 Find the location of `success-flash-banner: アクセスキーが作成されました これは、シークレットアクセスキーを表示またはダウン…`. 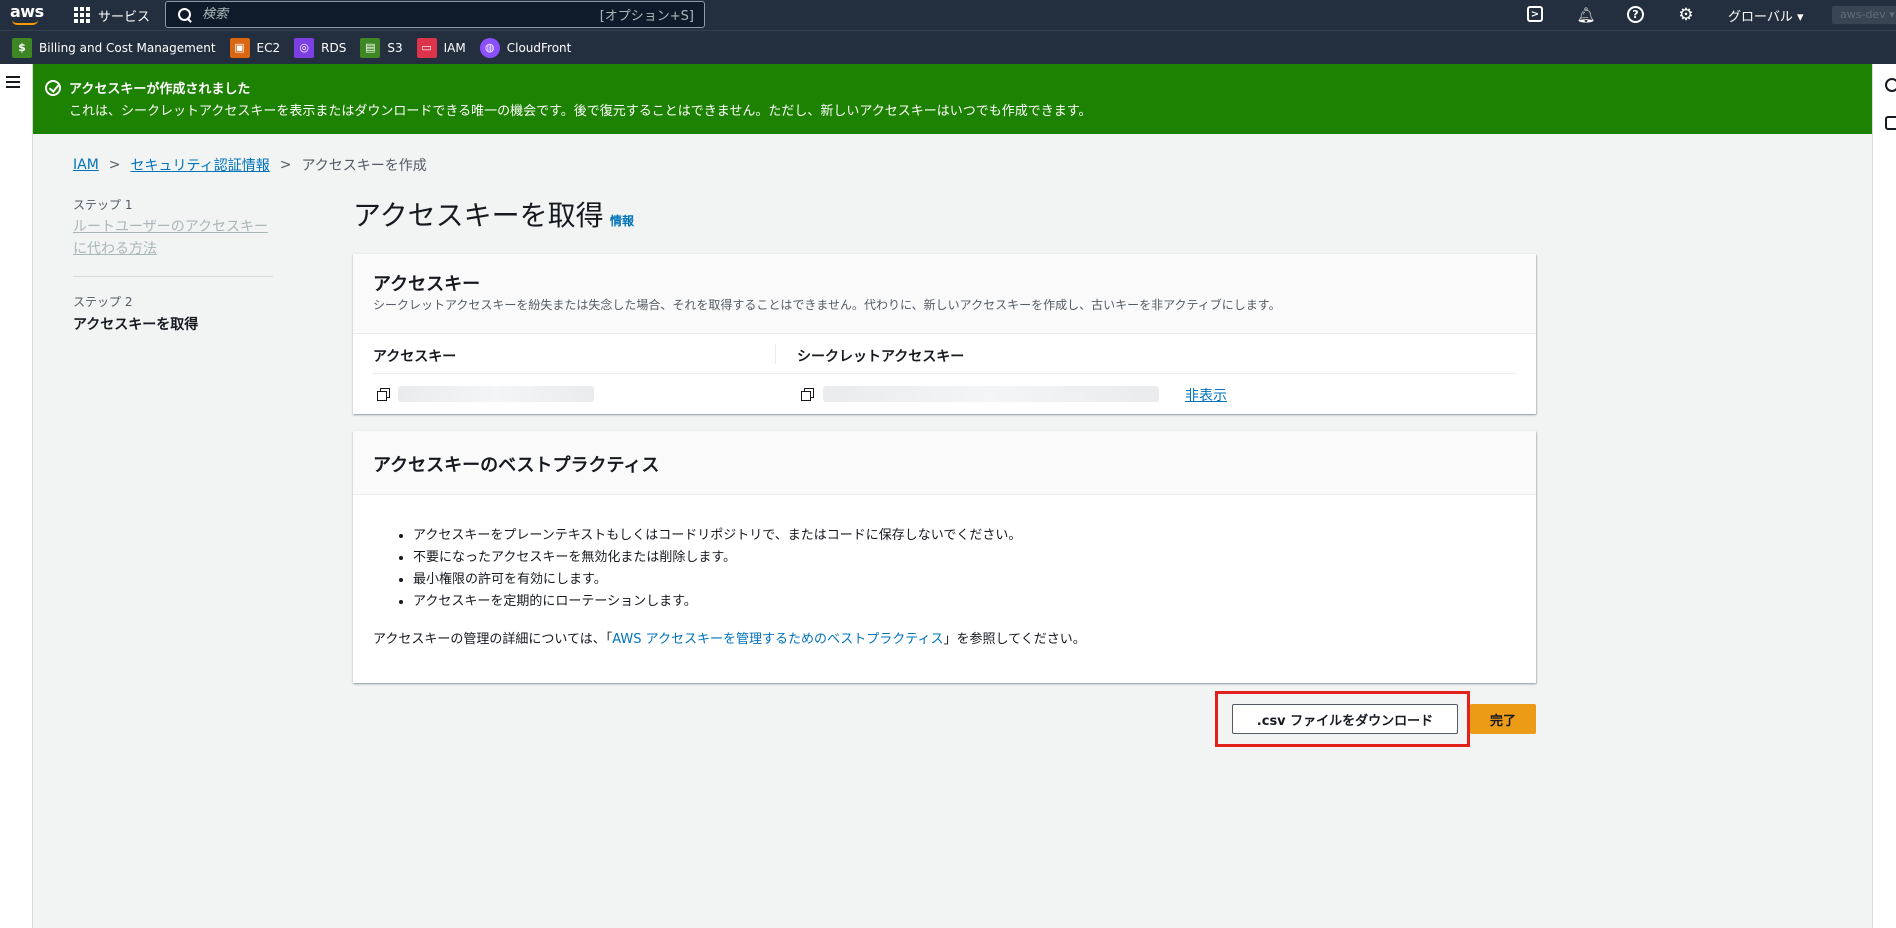

success-flash-banner: アクセスキーが作成されました これは、シークレットアクセスキーを表示またはダウン… is located at coordinates (952, 99).